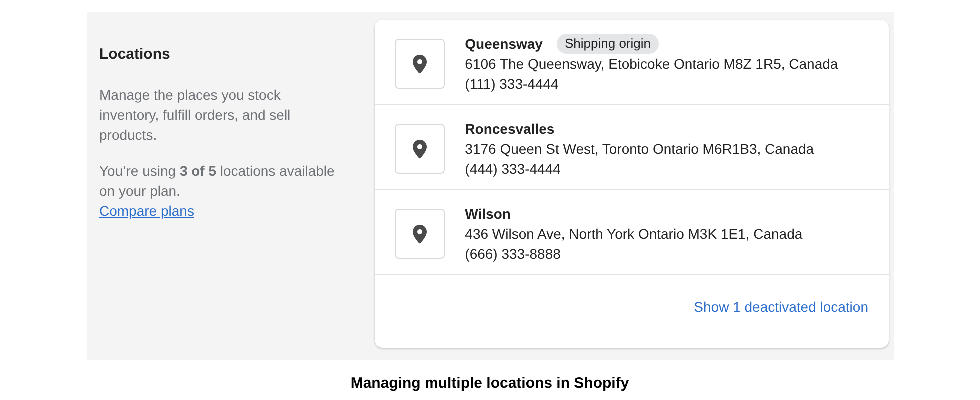 Image resolution: width=980 pixels, height=400 pixels. I want to click on status-badge: Shipping origin, so click(607, 44).